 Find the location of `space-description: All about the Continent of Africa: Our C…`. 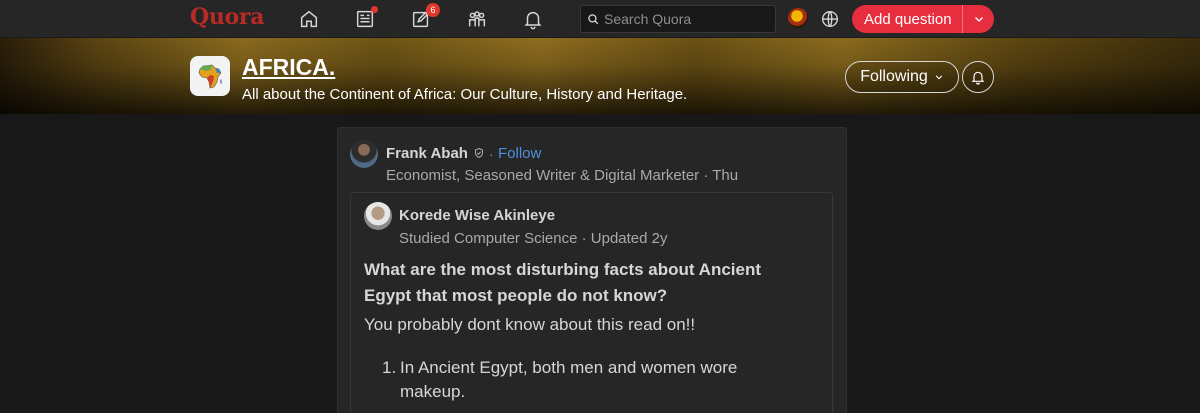

space-description: All about the Continent of Africa: Our C… is located at coordinates (465, 94).